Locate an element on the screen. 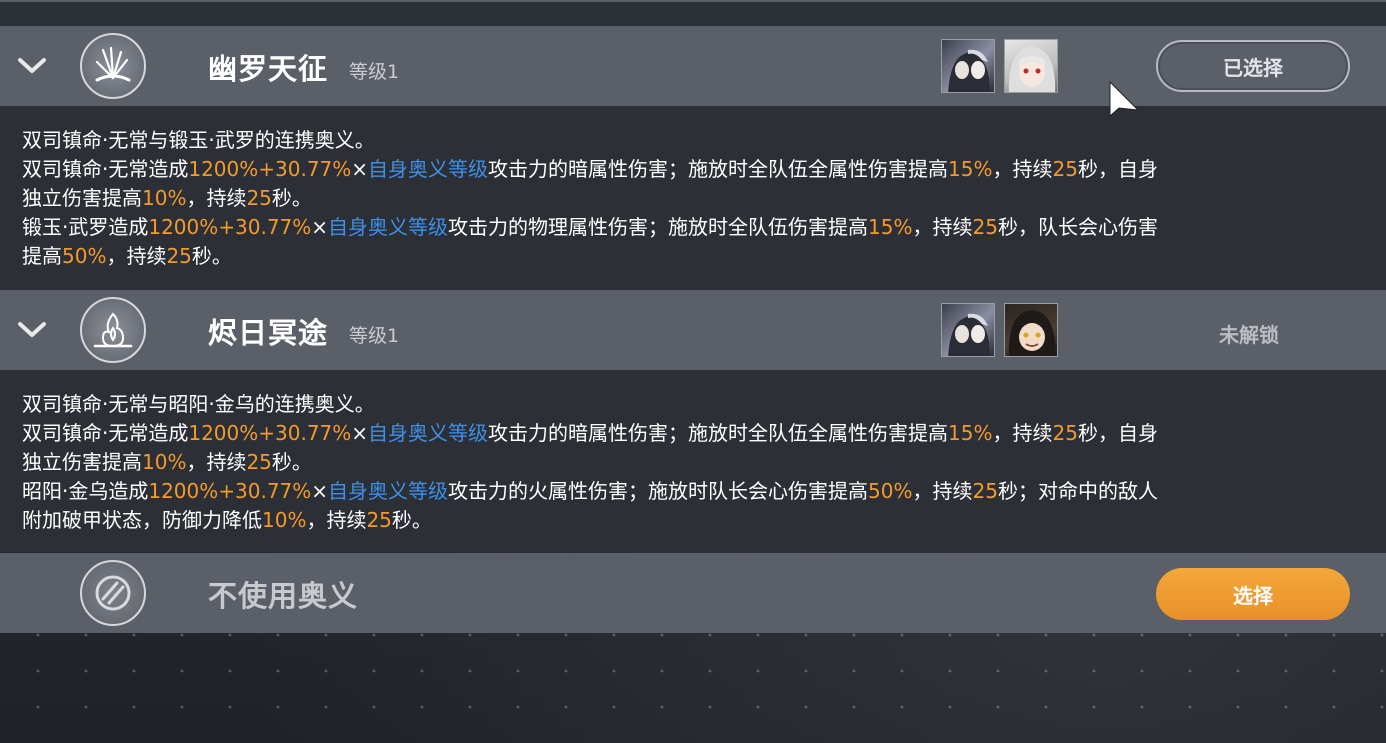 The width and height of the screenshot is (1386, 743). top-strip is located at coordinates (693, 13).